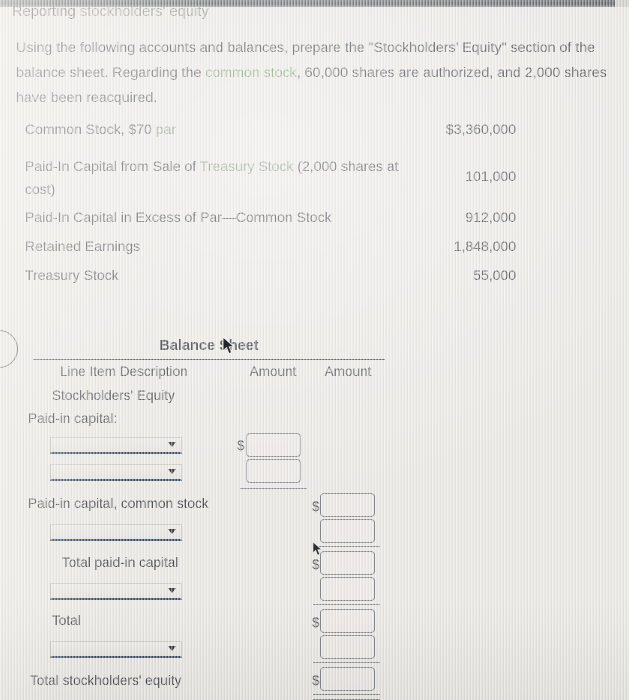  I want to click on worksheet-section-header: Stockholders' Equity, so click(113, 395).